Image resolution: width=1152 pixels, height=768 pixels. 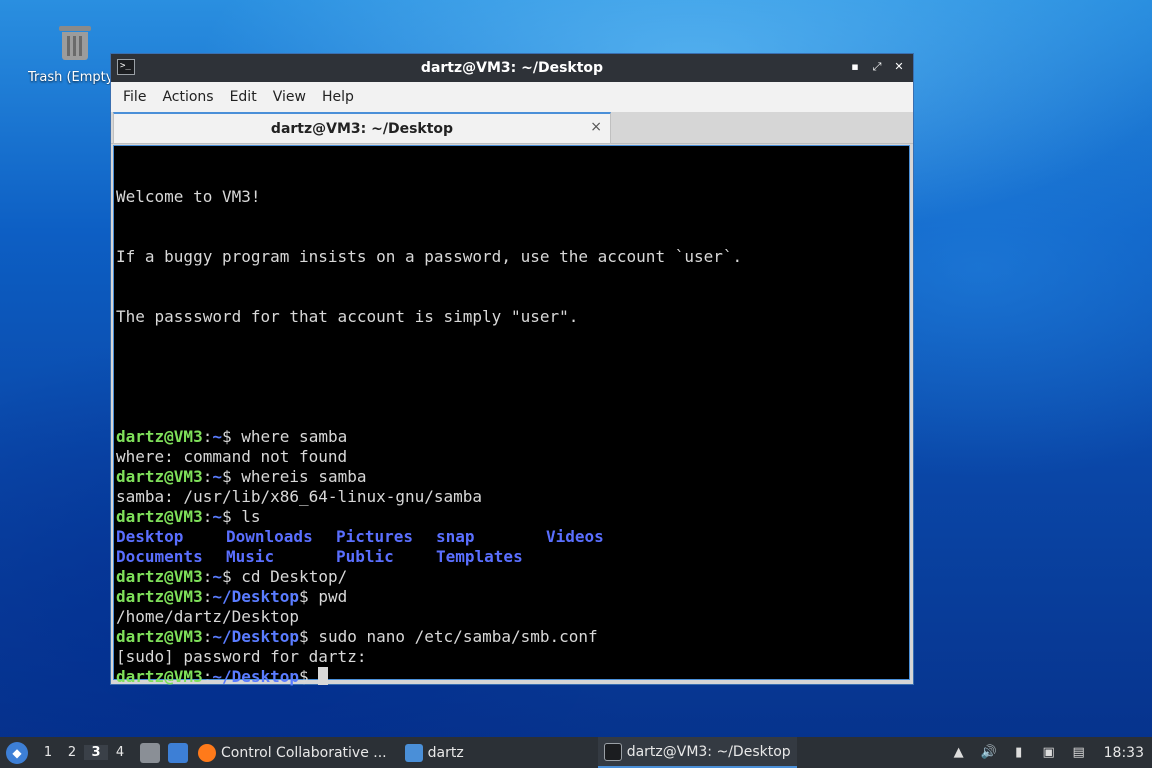 What do you see at coordinates (250, 556) in the screenshot?
I see `directory-entry: Music` at bounding box center [250, 556].